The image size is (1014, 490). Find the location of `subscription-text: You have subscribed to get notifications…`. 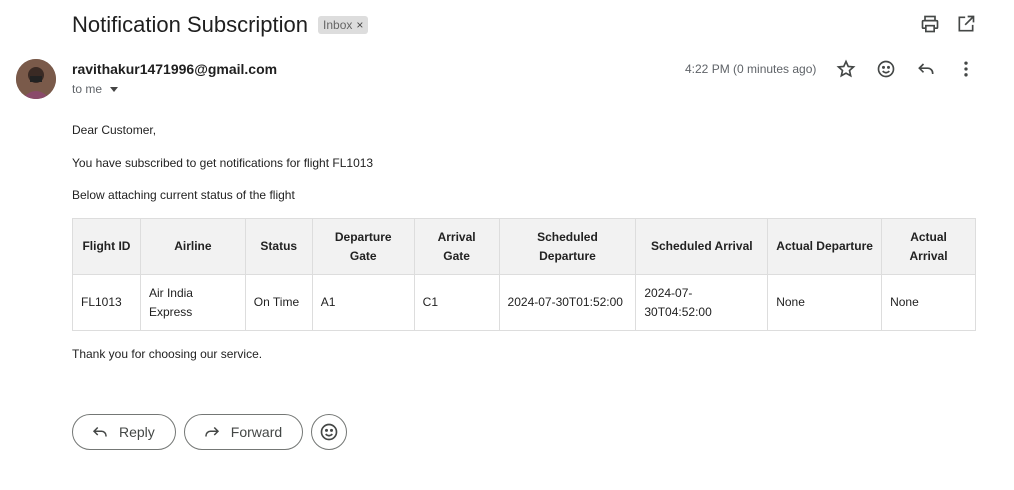

subscription-text: You have subscribed to get notifications… is located at coordinates (223, 163).